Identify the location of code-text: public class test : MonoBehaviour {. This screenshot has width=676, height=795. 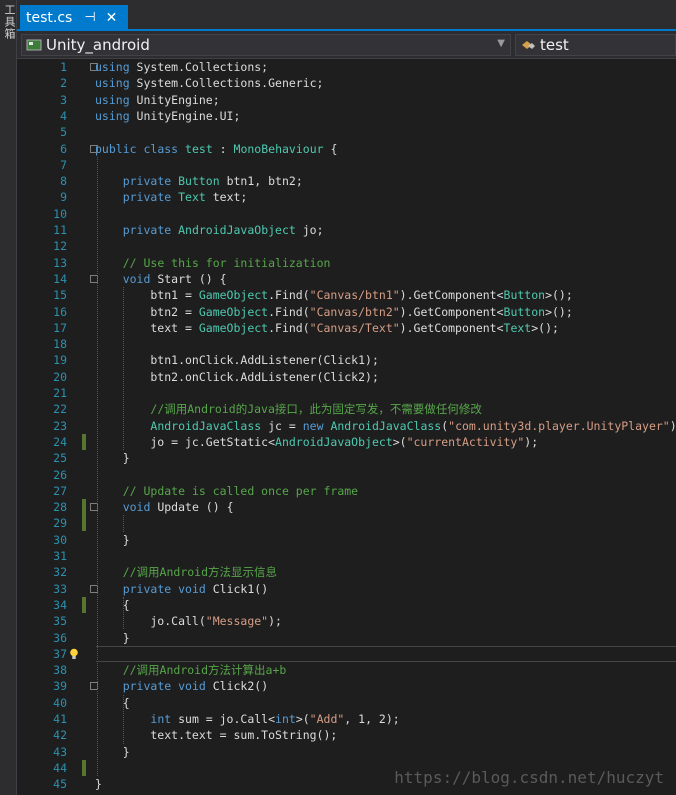
(216, 149).